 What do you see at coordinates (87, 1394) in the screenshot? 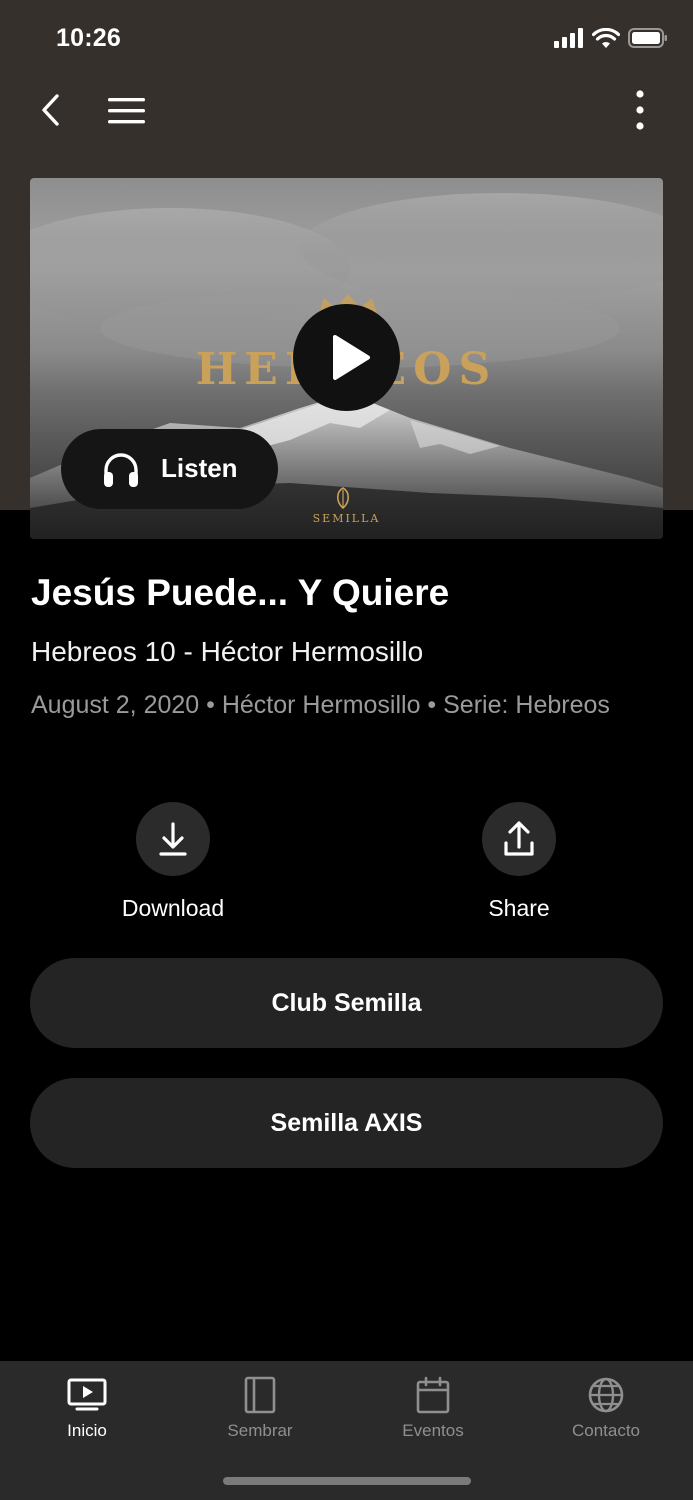
I see `tv-play-icon` at bounding box center [87, 1394].